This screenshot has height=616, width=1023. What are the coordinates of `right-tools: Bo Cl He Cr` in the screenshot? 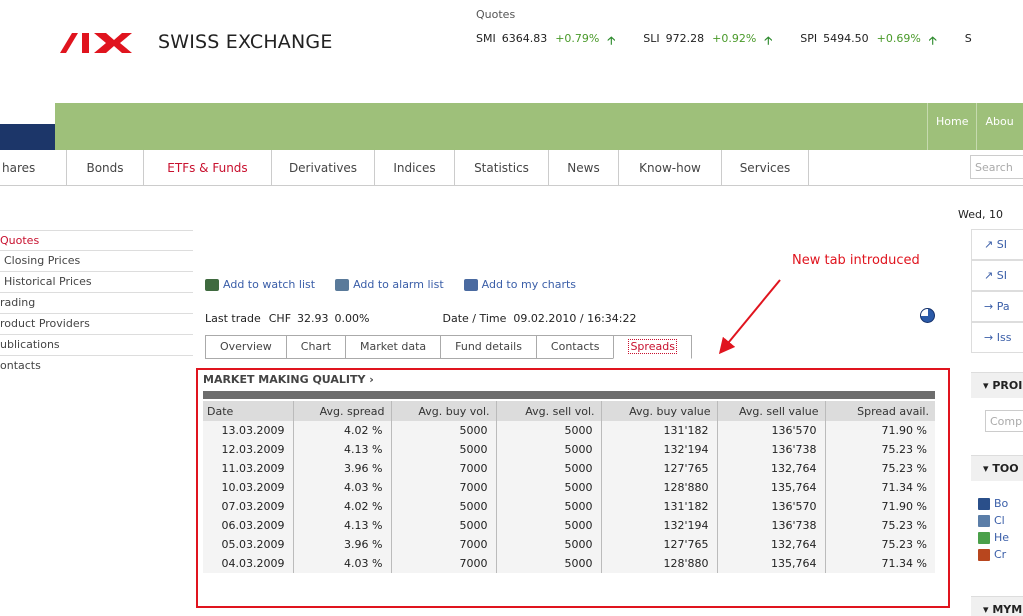 It's located at (993, 529).